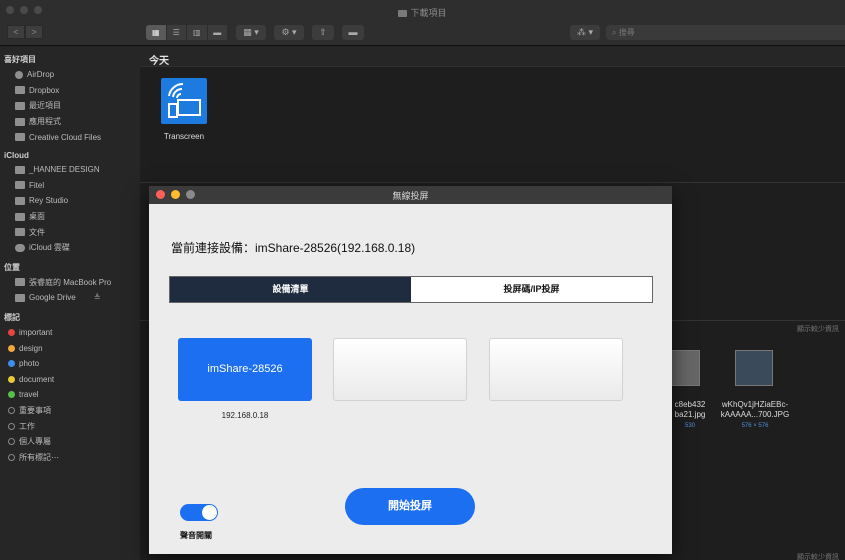  What do you see at coordinates (585, 32) in the screenshot?
I see `dropbox-menu-icon: ⁂ ▾` at bounding box center [585, 32].